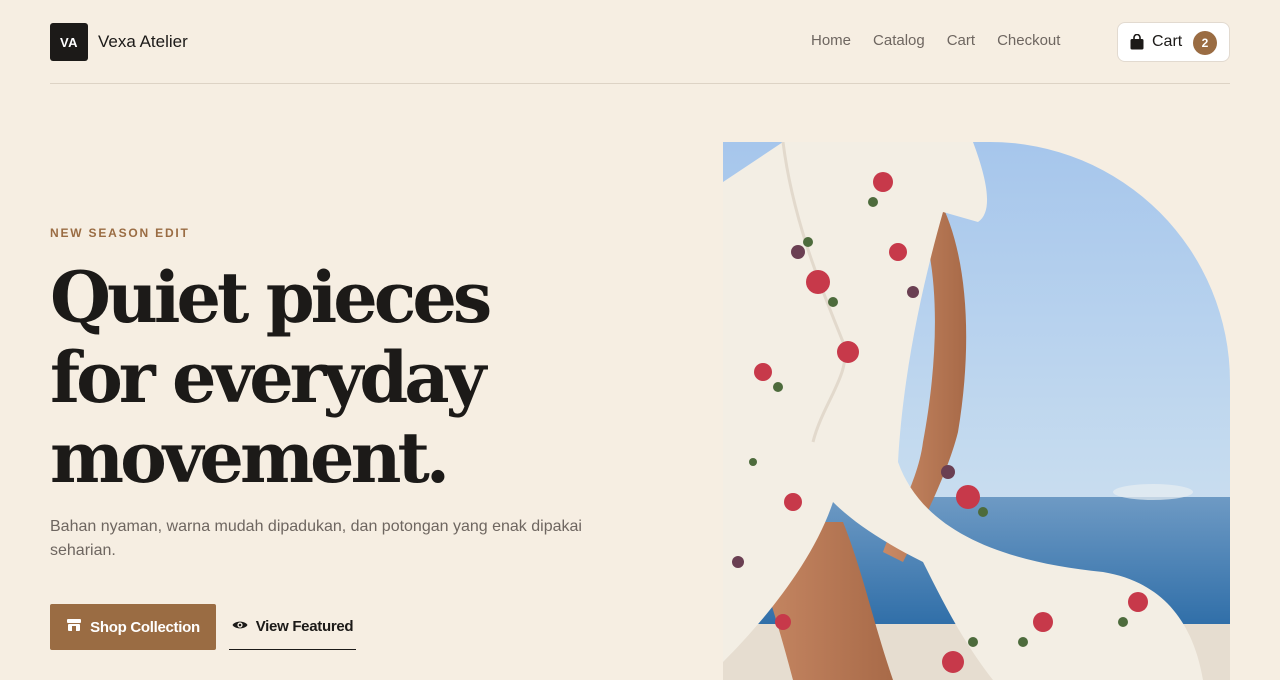 The height and width of the screenshot is (680, 1280). I want to click on nav-item-catalog: Catalog, so click(899, 40).